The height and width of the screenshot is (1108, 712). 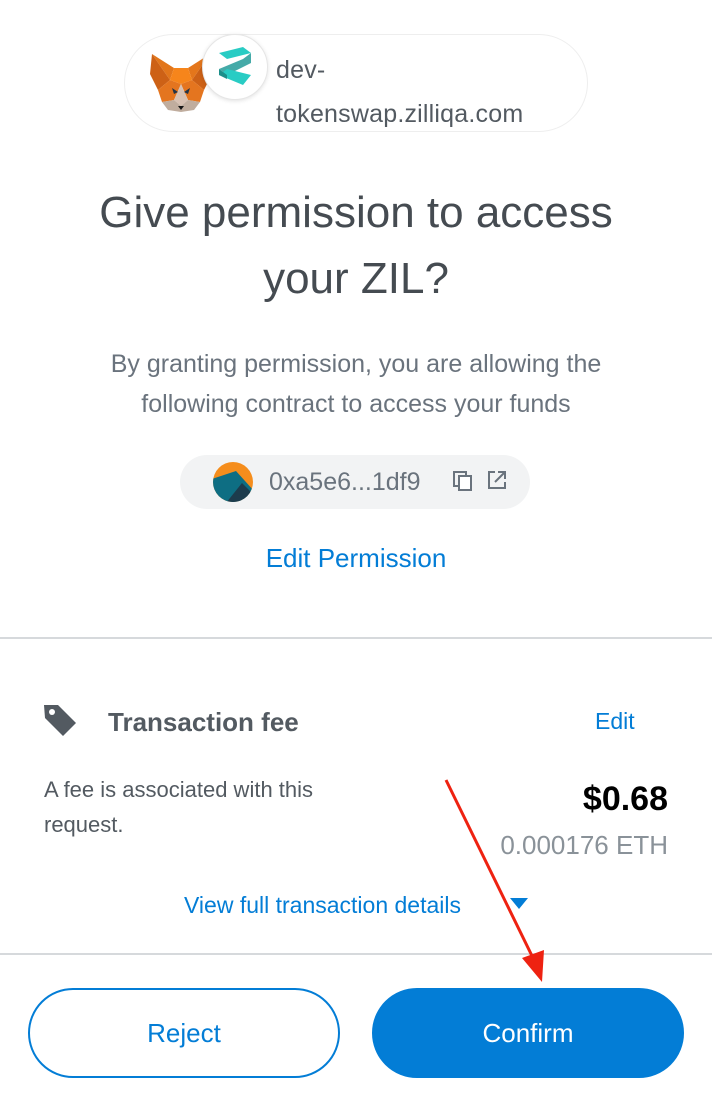 What do you see at coordinates (233, 482) in the screenshot?
I see `contract-avatar-icon` at bounding box center [233, 482].